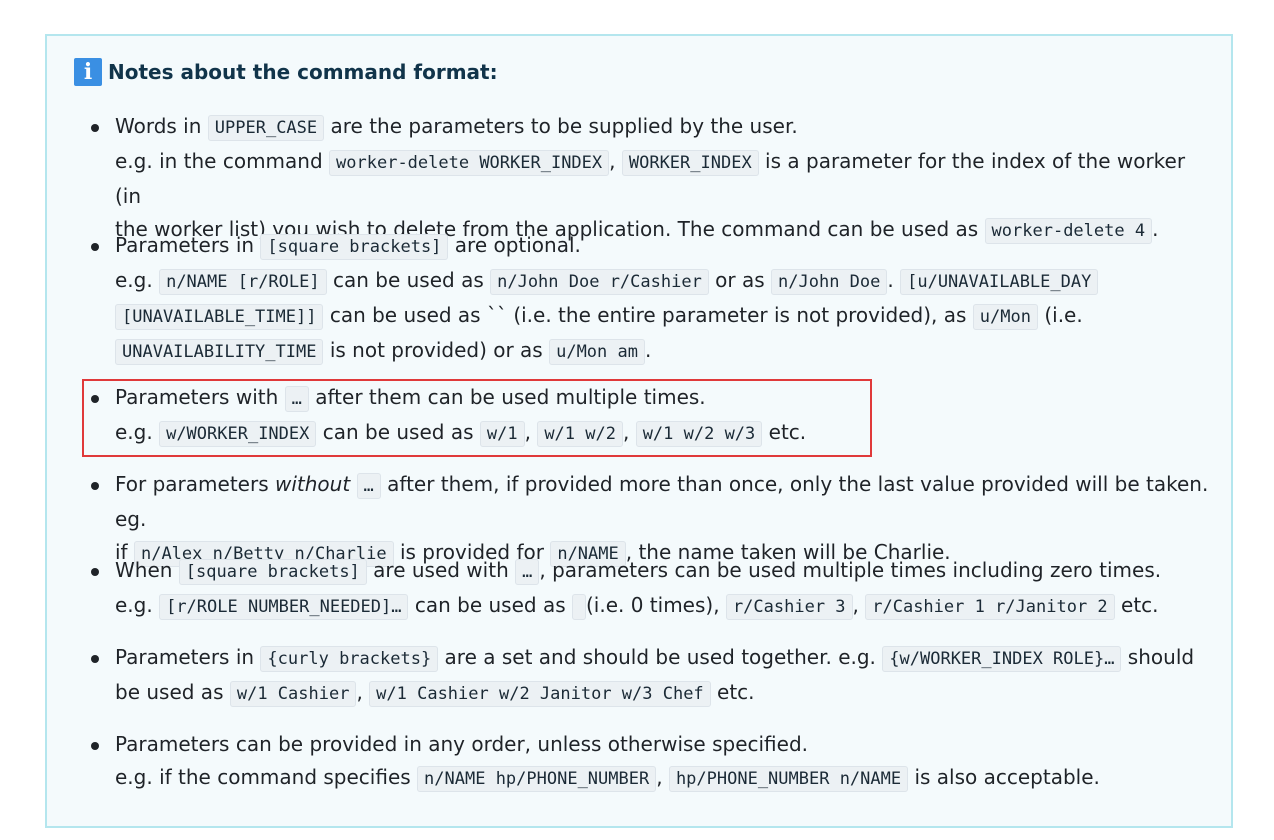  I want to click on code: w/1 Cashier w/2 Janitor w/3 Chef, so click(540, 694).